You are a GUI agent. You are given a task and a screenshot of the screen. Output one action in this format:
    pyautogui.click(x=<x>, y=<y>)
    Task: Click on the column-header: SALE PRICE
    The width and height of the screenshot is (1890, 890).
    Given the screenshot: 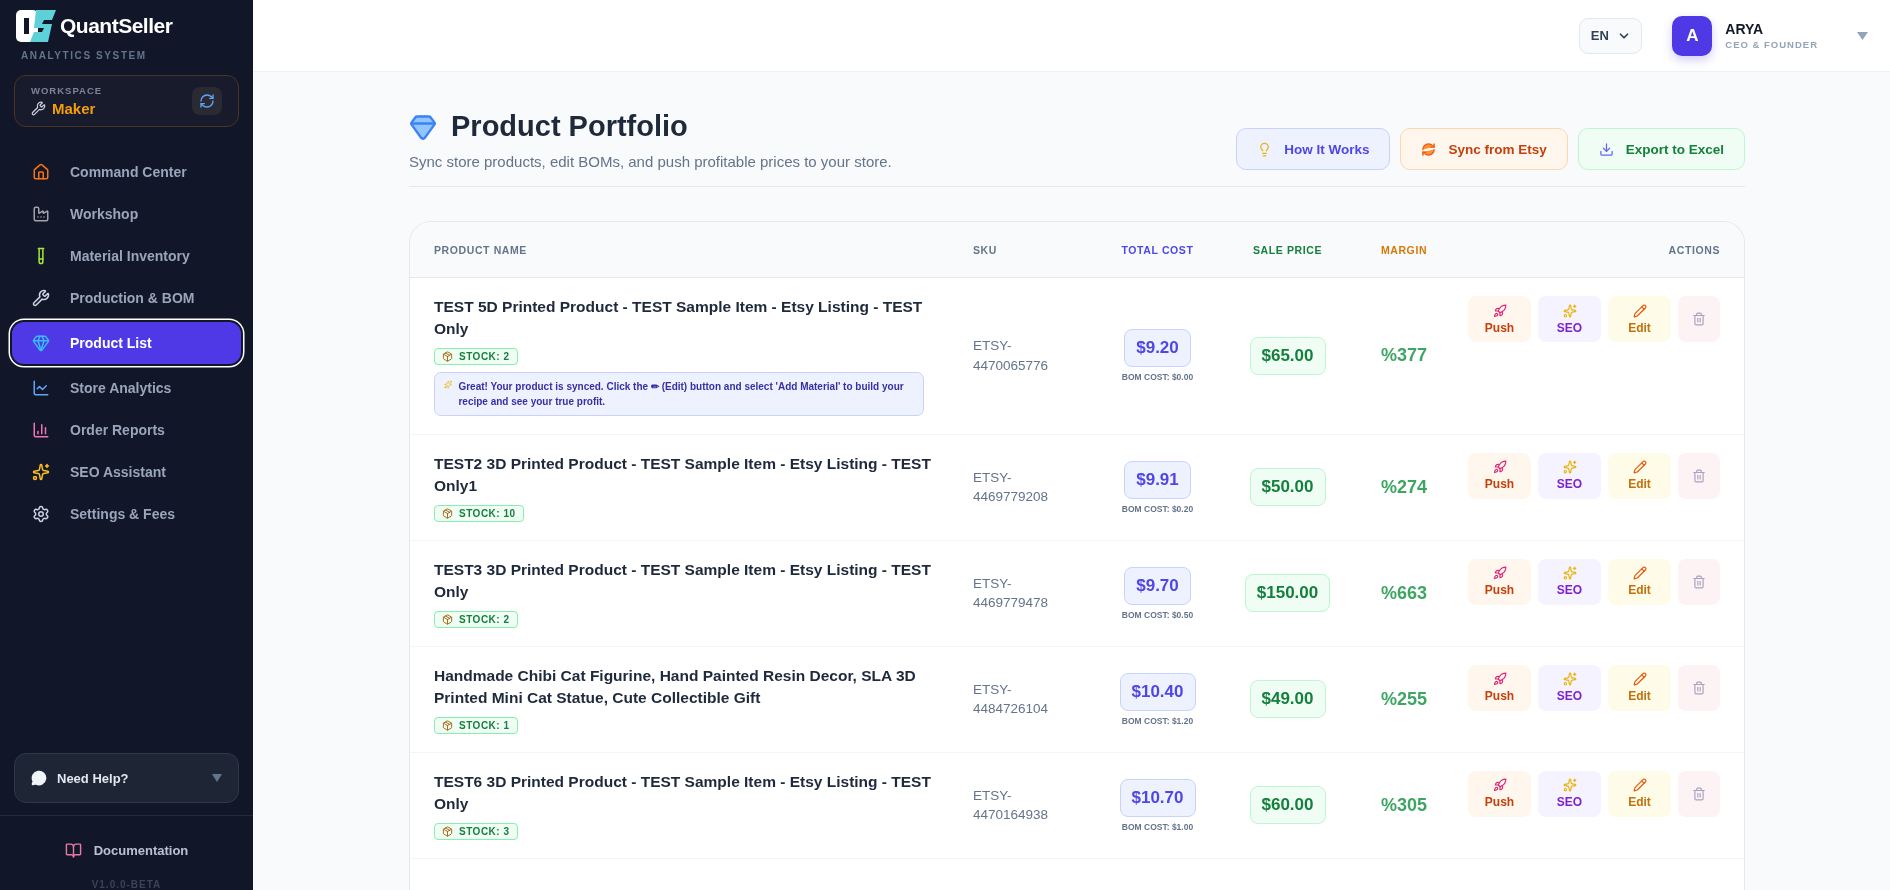 What is the action you would take?
    pyautogui.click(x=1287, y=249)
    